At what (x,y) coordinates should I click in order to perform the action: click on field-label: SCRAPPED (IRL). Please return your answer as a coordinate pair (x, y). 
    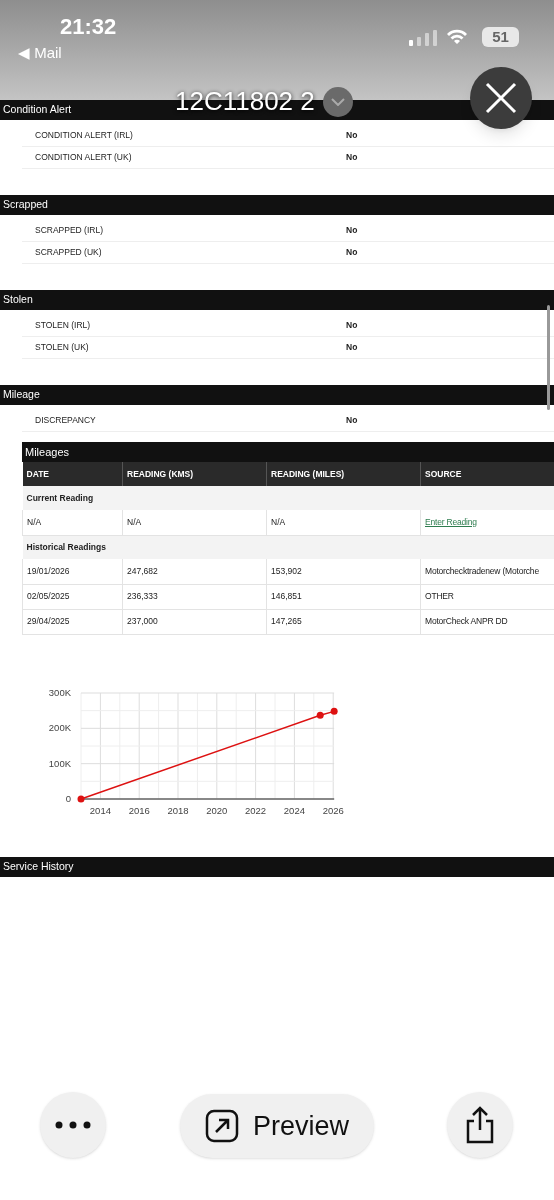
    Looking at the image, I should click on (69, 230).